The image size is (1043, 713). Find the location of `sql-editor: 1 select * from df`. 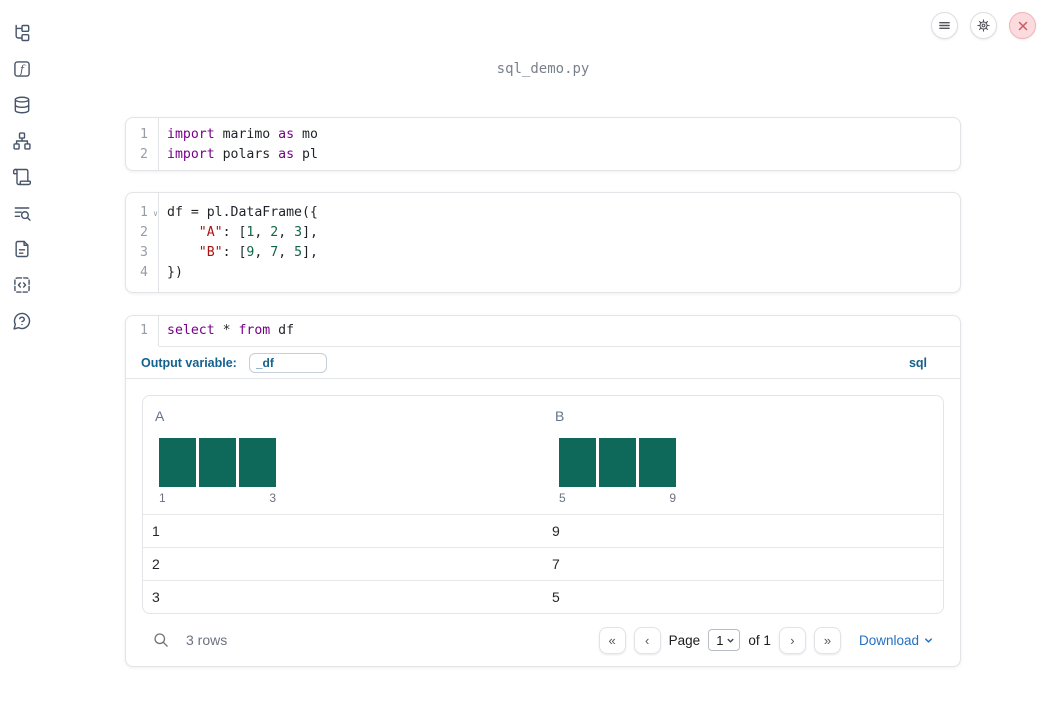

sql-editor: 1 select * from df is located at coordinates (543, 331).